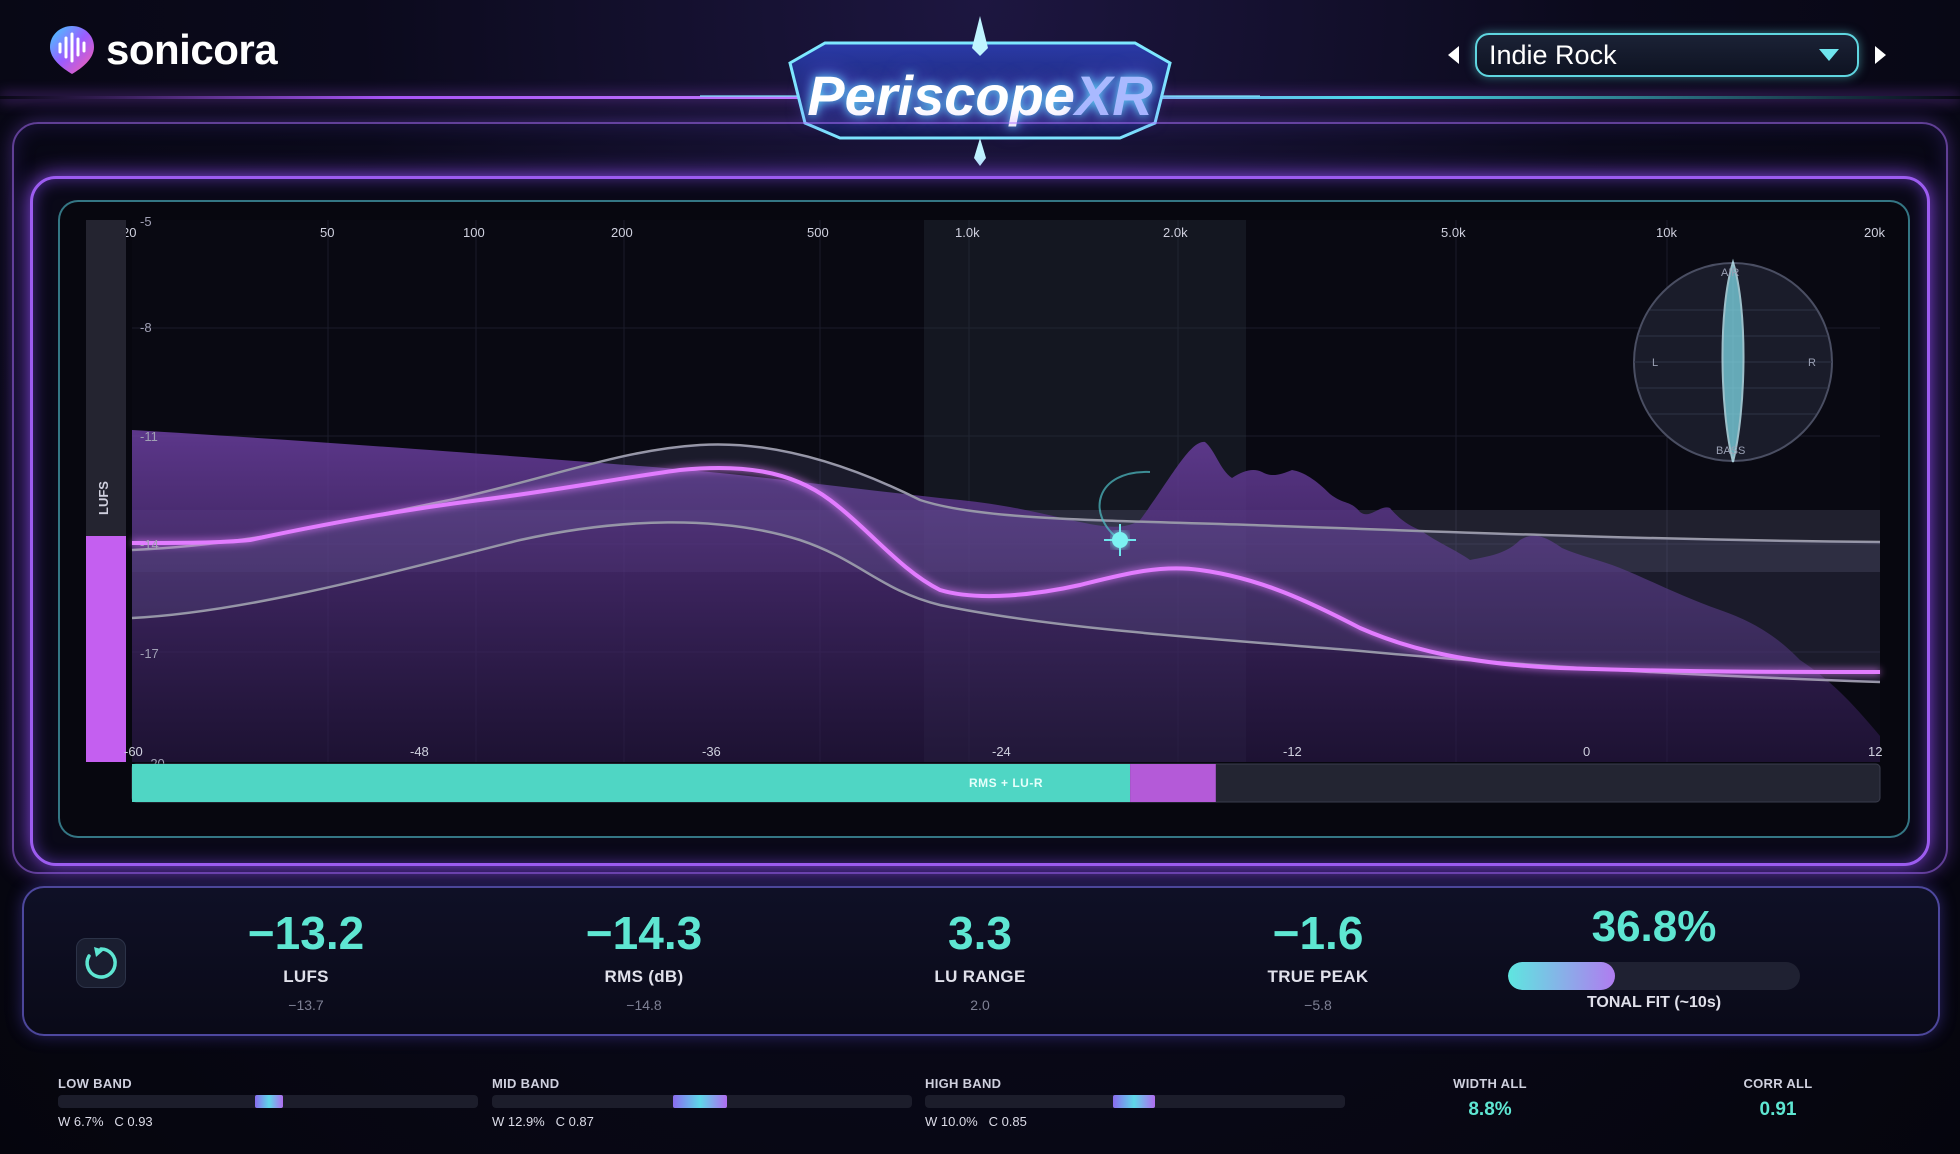 This screenshot has height=1154, width=1960. Describe the element at coordinates (1490, 1083) in the screenshot. I see `width-all-label: WIDTH ALL` at that location.